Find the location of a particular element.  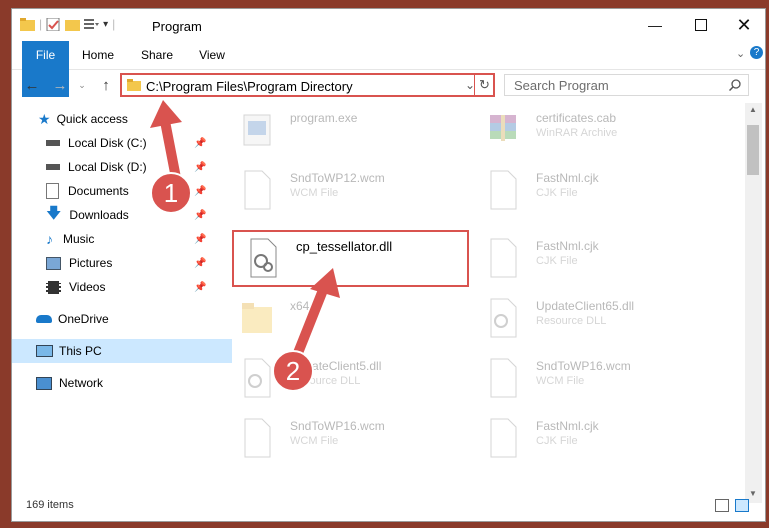

annotation-overlay is located at coordinates (245, 231).